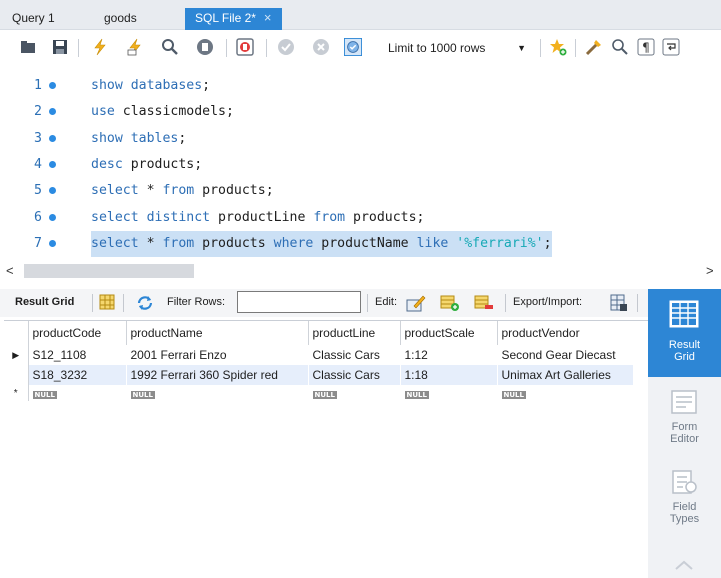 This screenshot has height=578, width=721. Describe the element at coordinates (135, 47) in the screenshot. I see `execute-selection-icon` at that location.